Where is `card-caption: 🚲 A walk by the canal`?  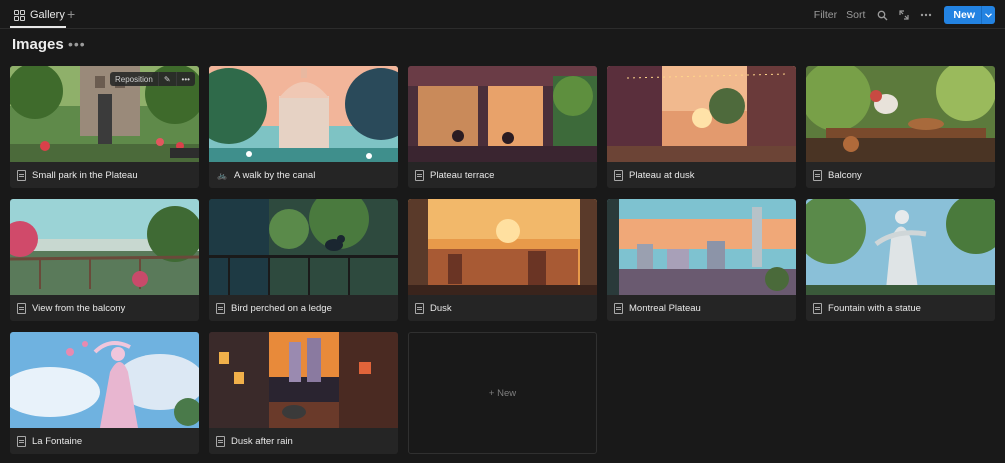 card-caption: 🚲 A walk by the canal is located at coordinates (265, 175).